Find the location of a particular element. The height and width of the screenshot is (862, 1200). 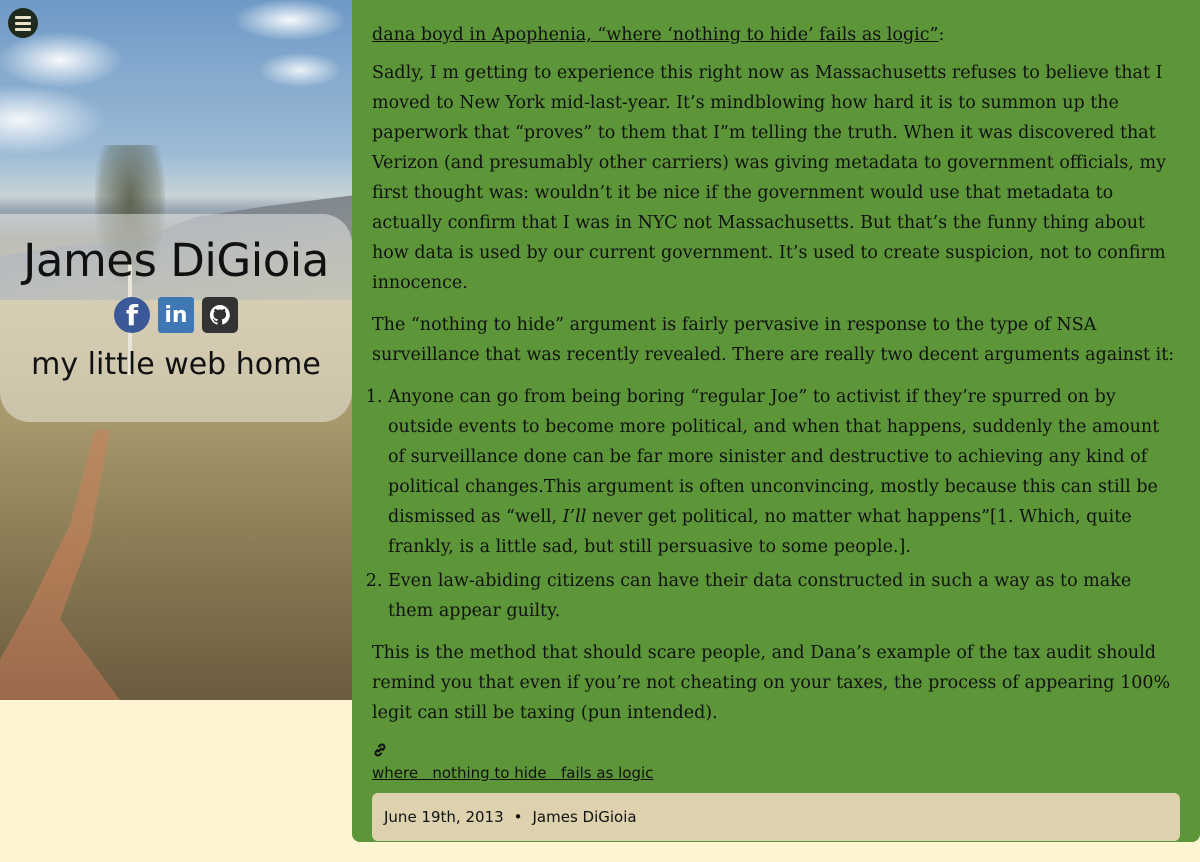

github-icon is located at coordinates (220, 315).